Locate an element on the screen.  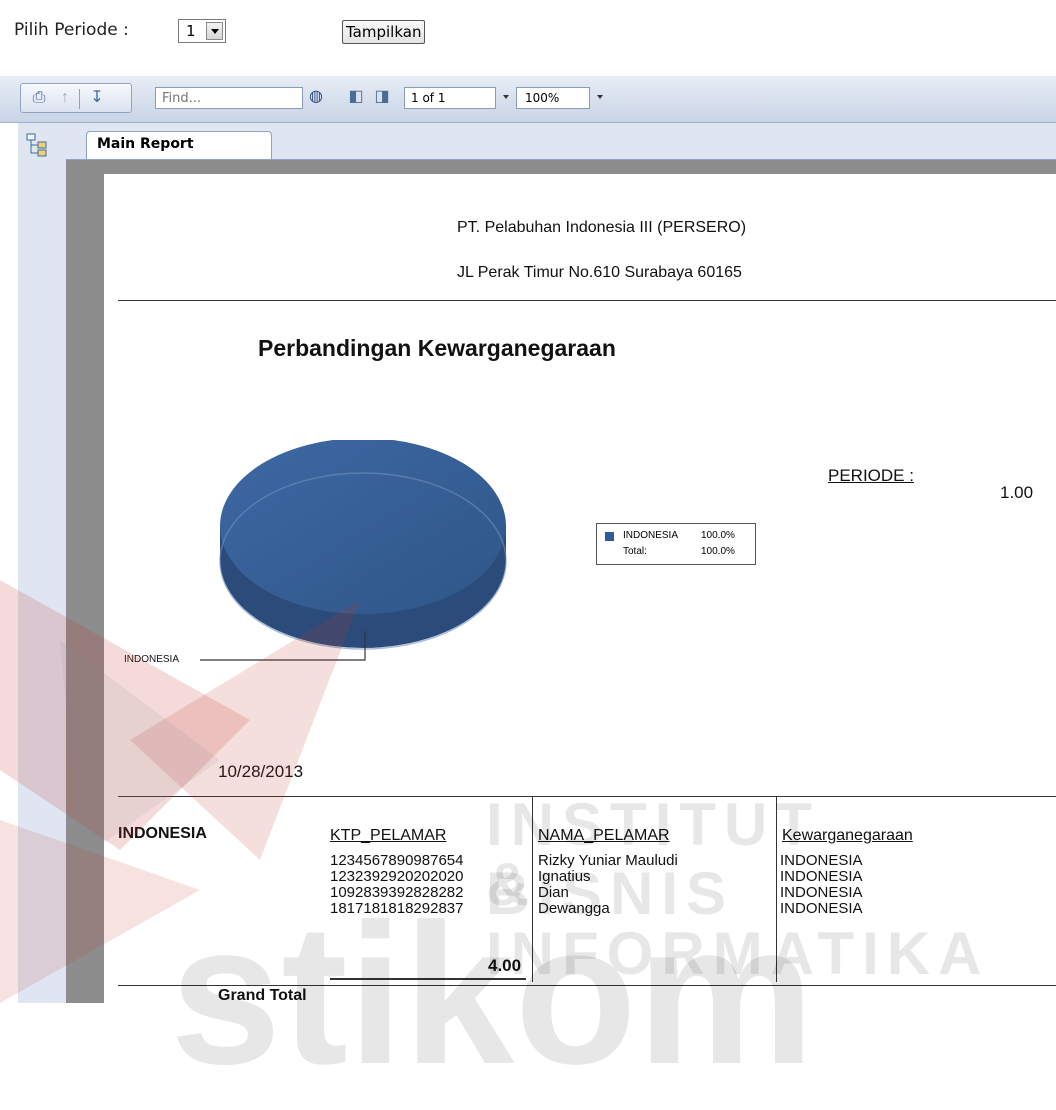
up-arrow-icon: ↑ is located at coordinates (65, 98).